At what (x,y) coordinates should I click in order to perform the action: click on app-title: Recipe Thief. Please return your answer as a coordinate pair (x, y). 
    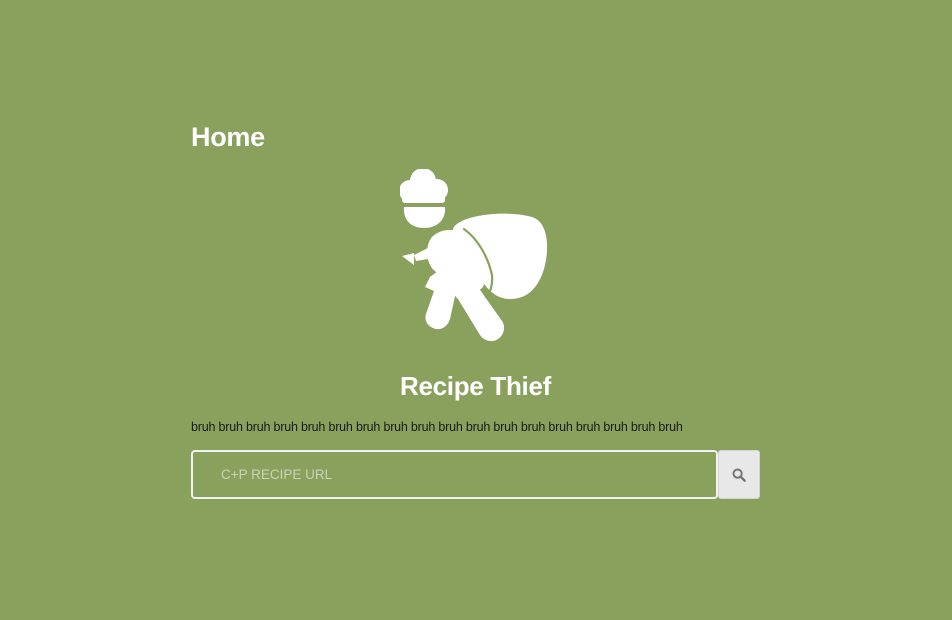
    Looking at the image, I should click on (475, 386).